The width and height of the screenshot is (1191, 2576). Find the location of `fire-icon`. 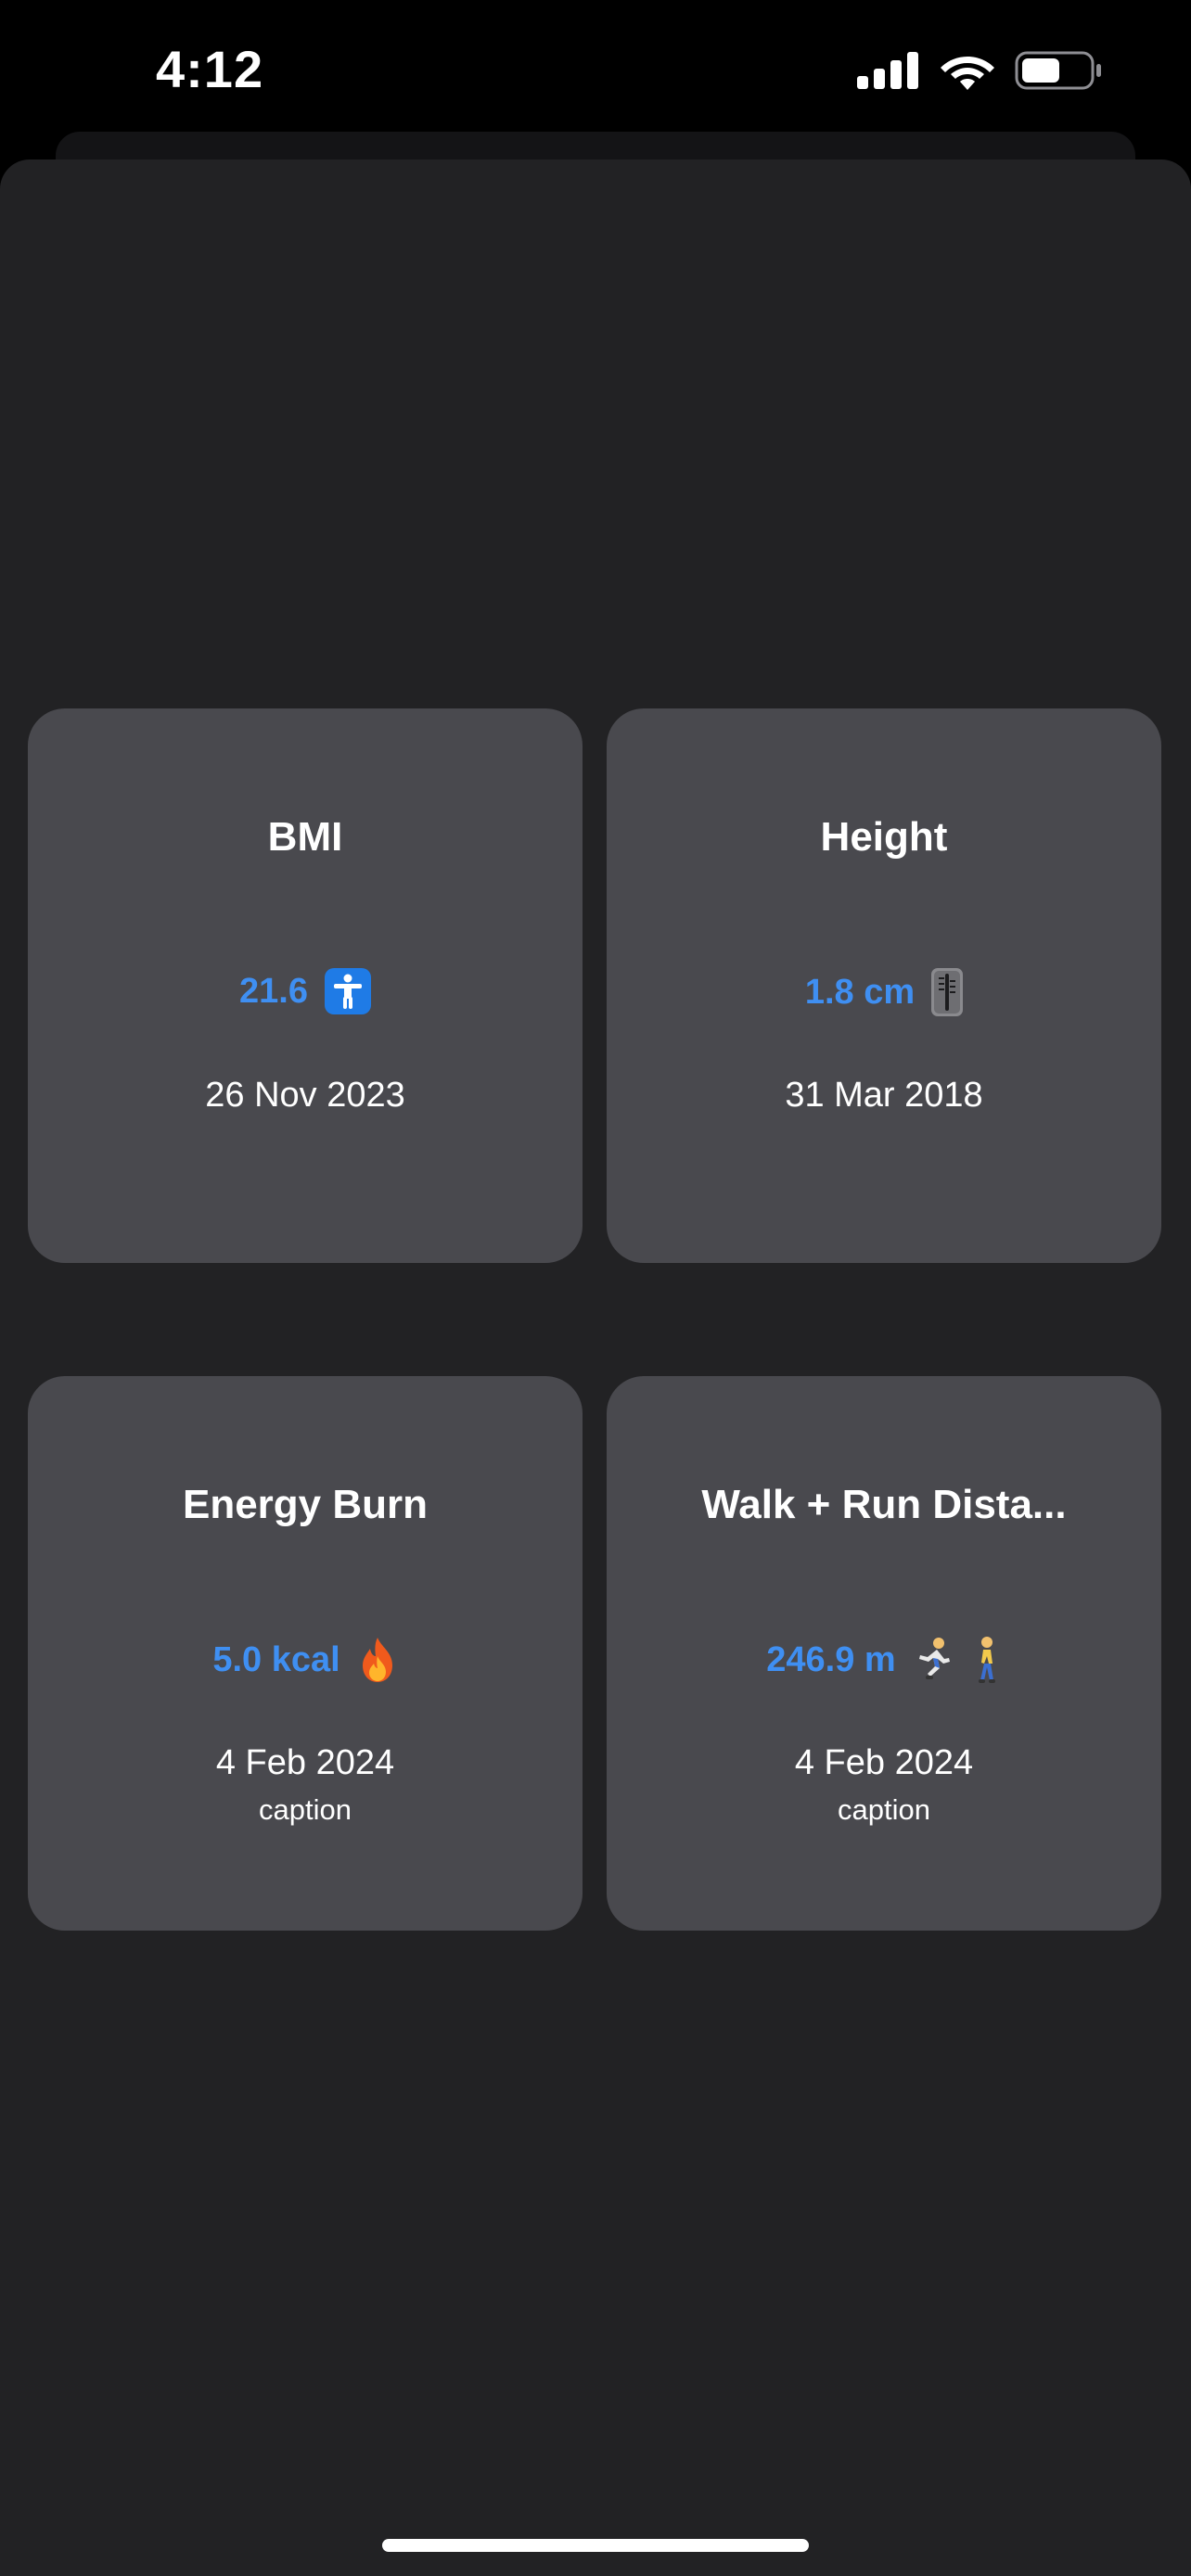

fire-icon is located at coordinates (377, 1660).